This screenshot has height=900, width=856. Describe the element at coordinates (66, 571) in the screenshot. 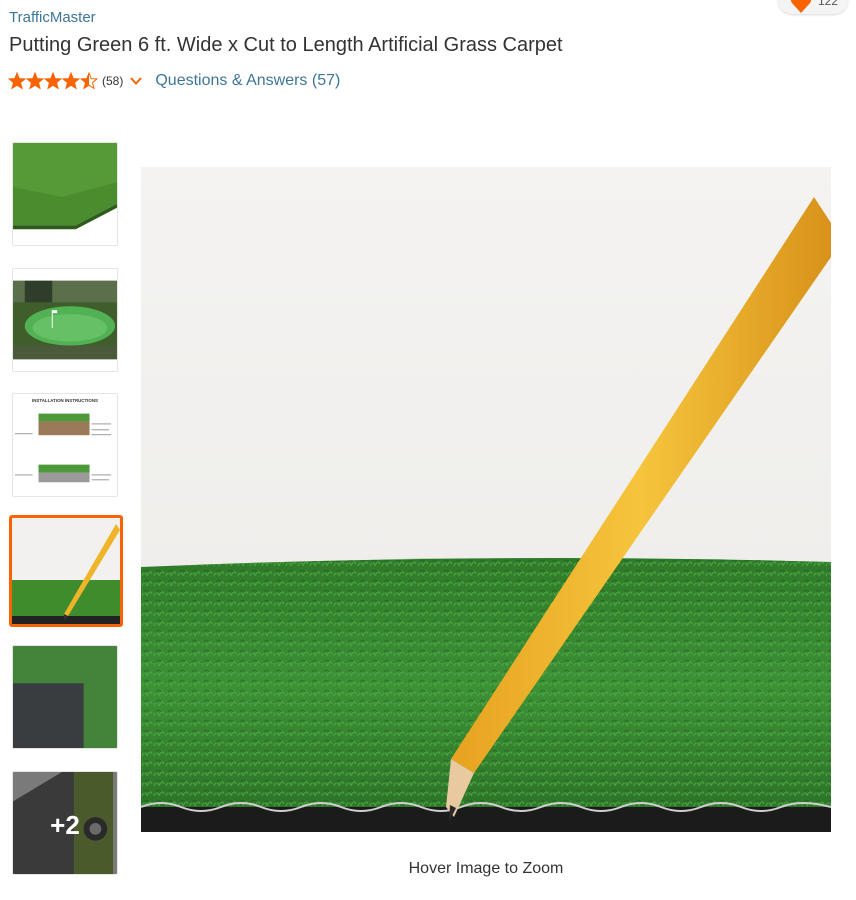

I see `thumbnail-pencil-on-grass` at that location.